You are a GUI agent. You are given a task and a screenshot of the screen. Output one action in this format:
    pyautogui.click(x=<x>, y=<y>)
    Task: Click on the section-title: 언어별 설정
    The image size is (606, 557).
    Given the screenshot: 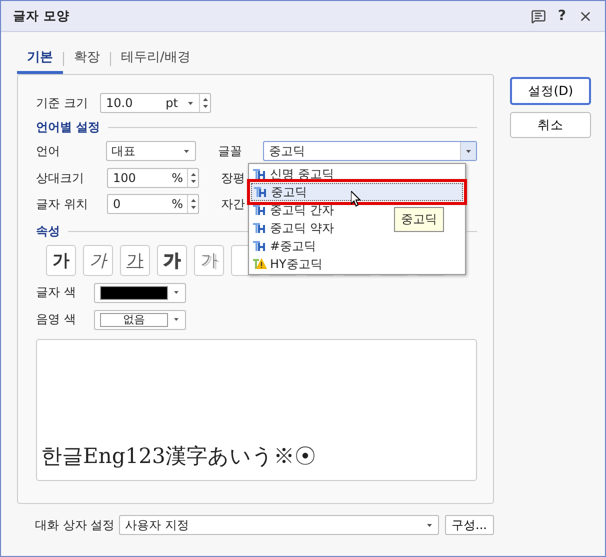 What is the action you would take?
    pyautogui.click(x=68, y=127)
    